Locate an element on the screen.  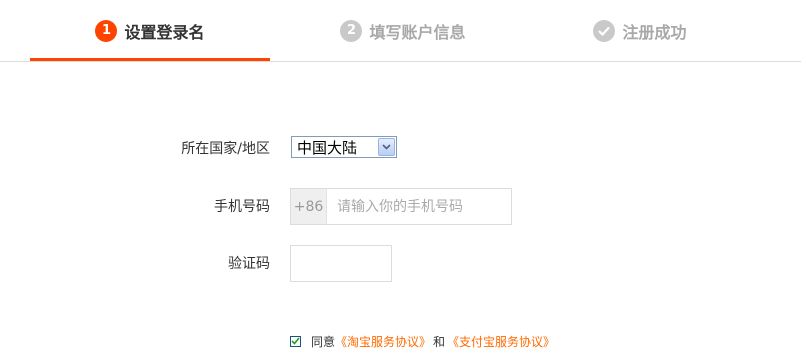
active-step-indicator is located at coordinates (150, 59).